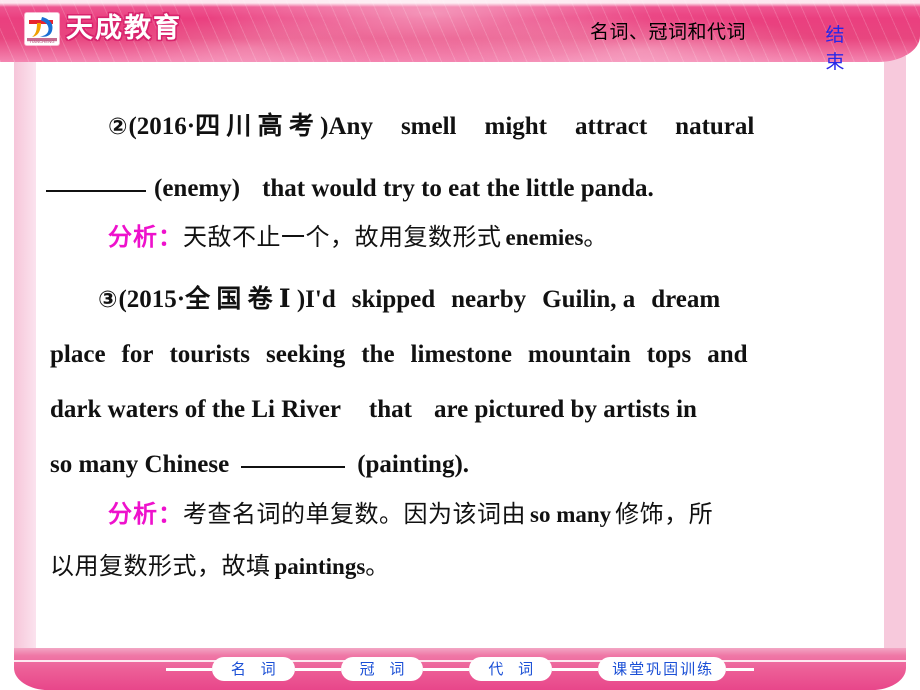 Image resolution: width=920 pixels, height=690 pixels. What do you see at coordinates (579, 354) in the screenshot?
I see `question-3-word-mountain: mountain` at bounding box center [579, 354].